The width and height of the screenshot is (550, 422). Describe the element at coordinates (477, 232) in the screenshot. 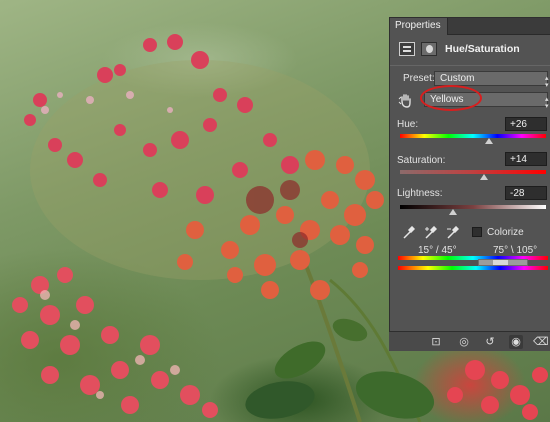

I see `colorize-checkbox` at that location.